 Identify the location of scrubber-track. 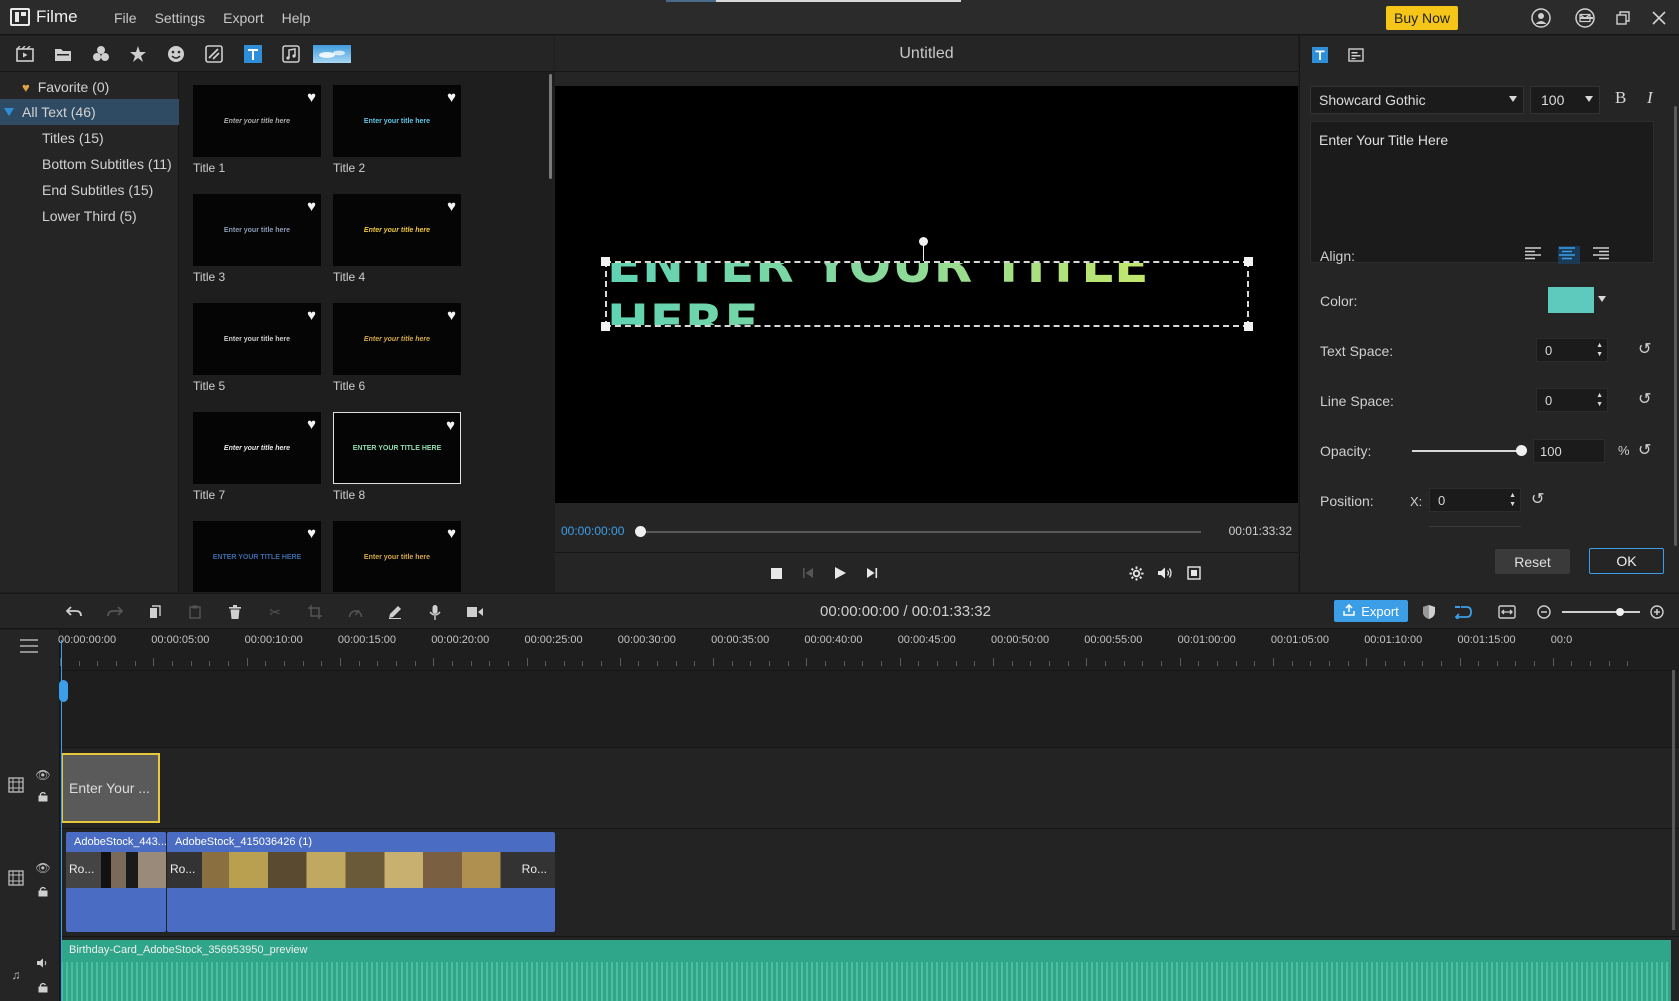
(921, 532).